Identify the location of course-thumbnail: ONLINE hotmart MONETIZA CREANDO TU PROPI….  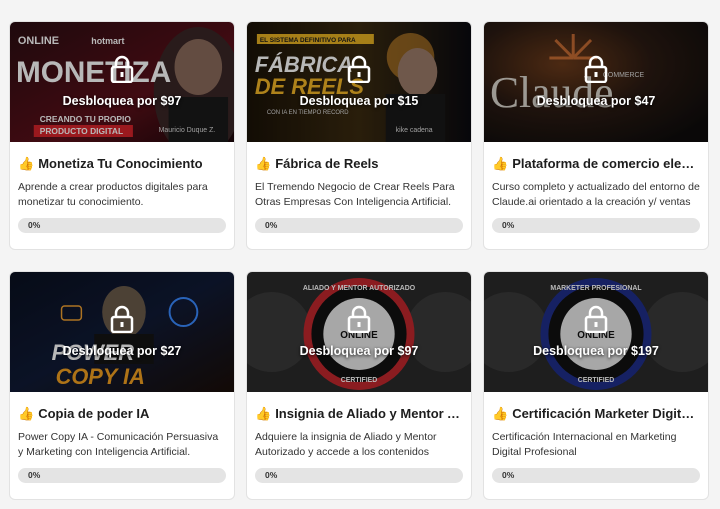
(122, 82).